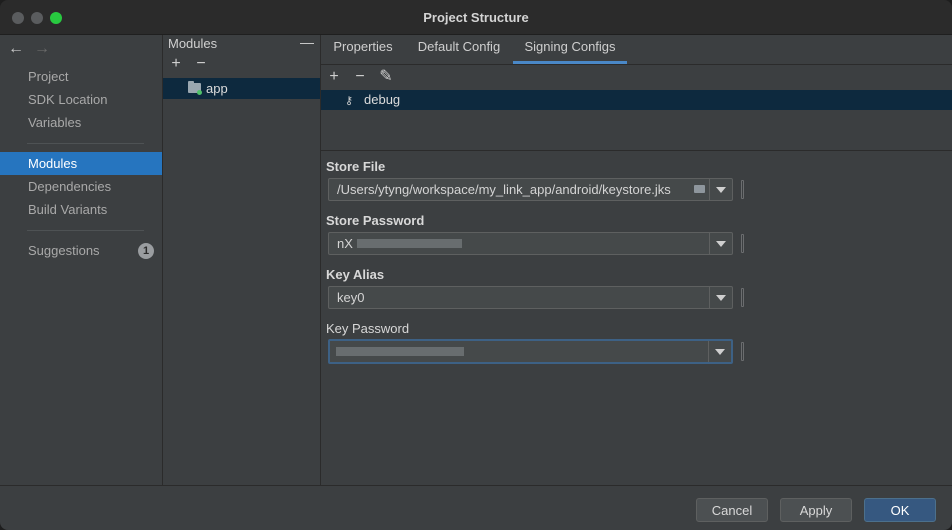 The width and height of the screenshot is (952, 530). What do you see at coordinates (81, 76) in the screenshot?
I see `nav-item-project: Project` at bounding box center [81, 76].